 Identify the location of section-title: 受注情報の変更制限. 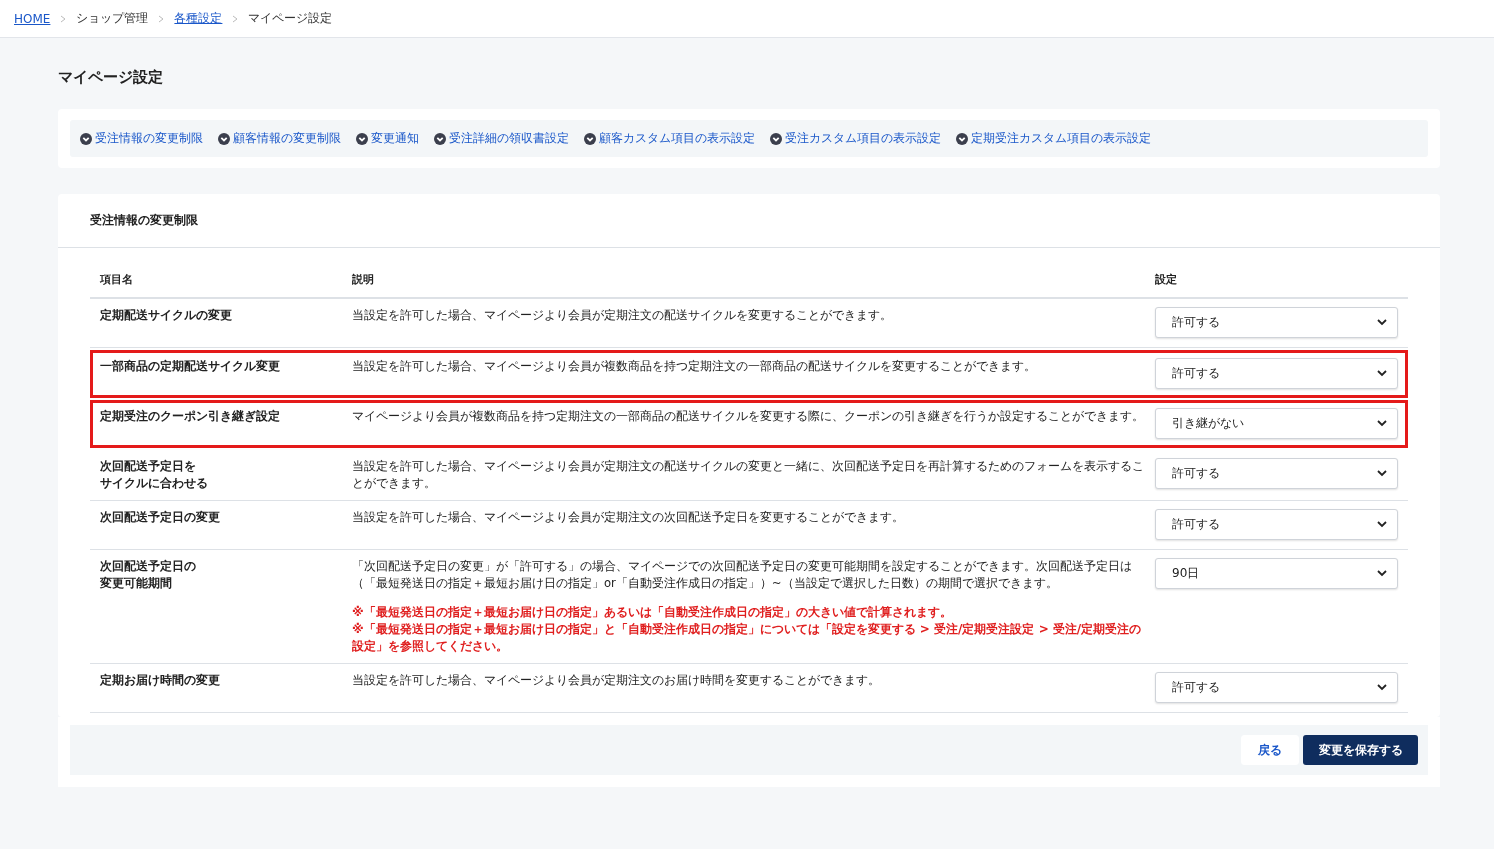
(749, 221).